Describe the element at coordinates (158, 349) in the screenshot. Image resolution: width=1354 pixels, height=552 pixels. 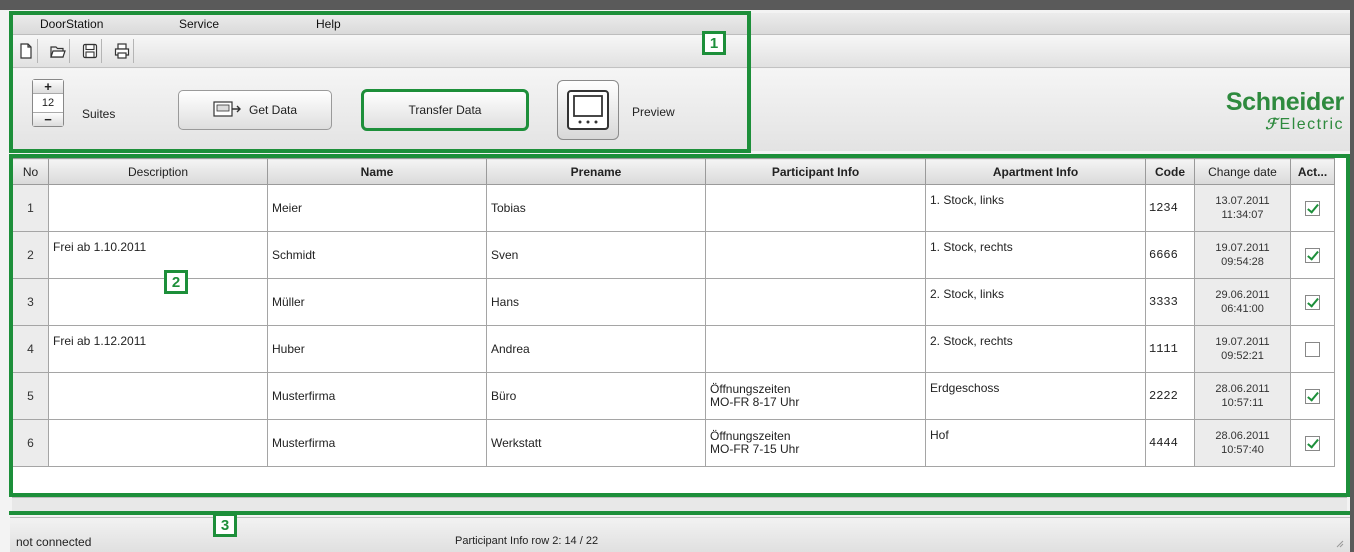
I see `cell-description: Frei ab 1.12.2011` at that location.